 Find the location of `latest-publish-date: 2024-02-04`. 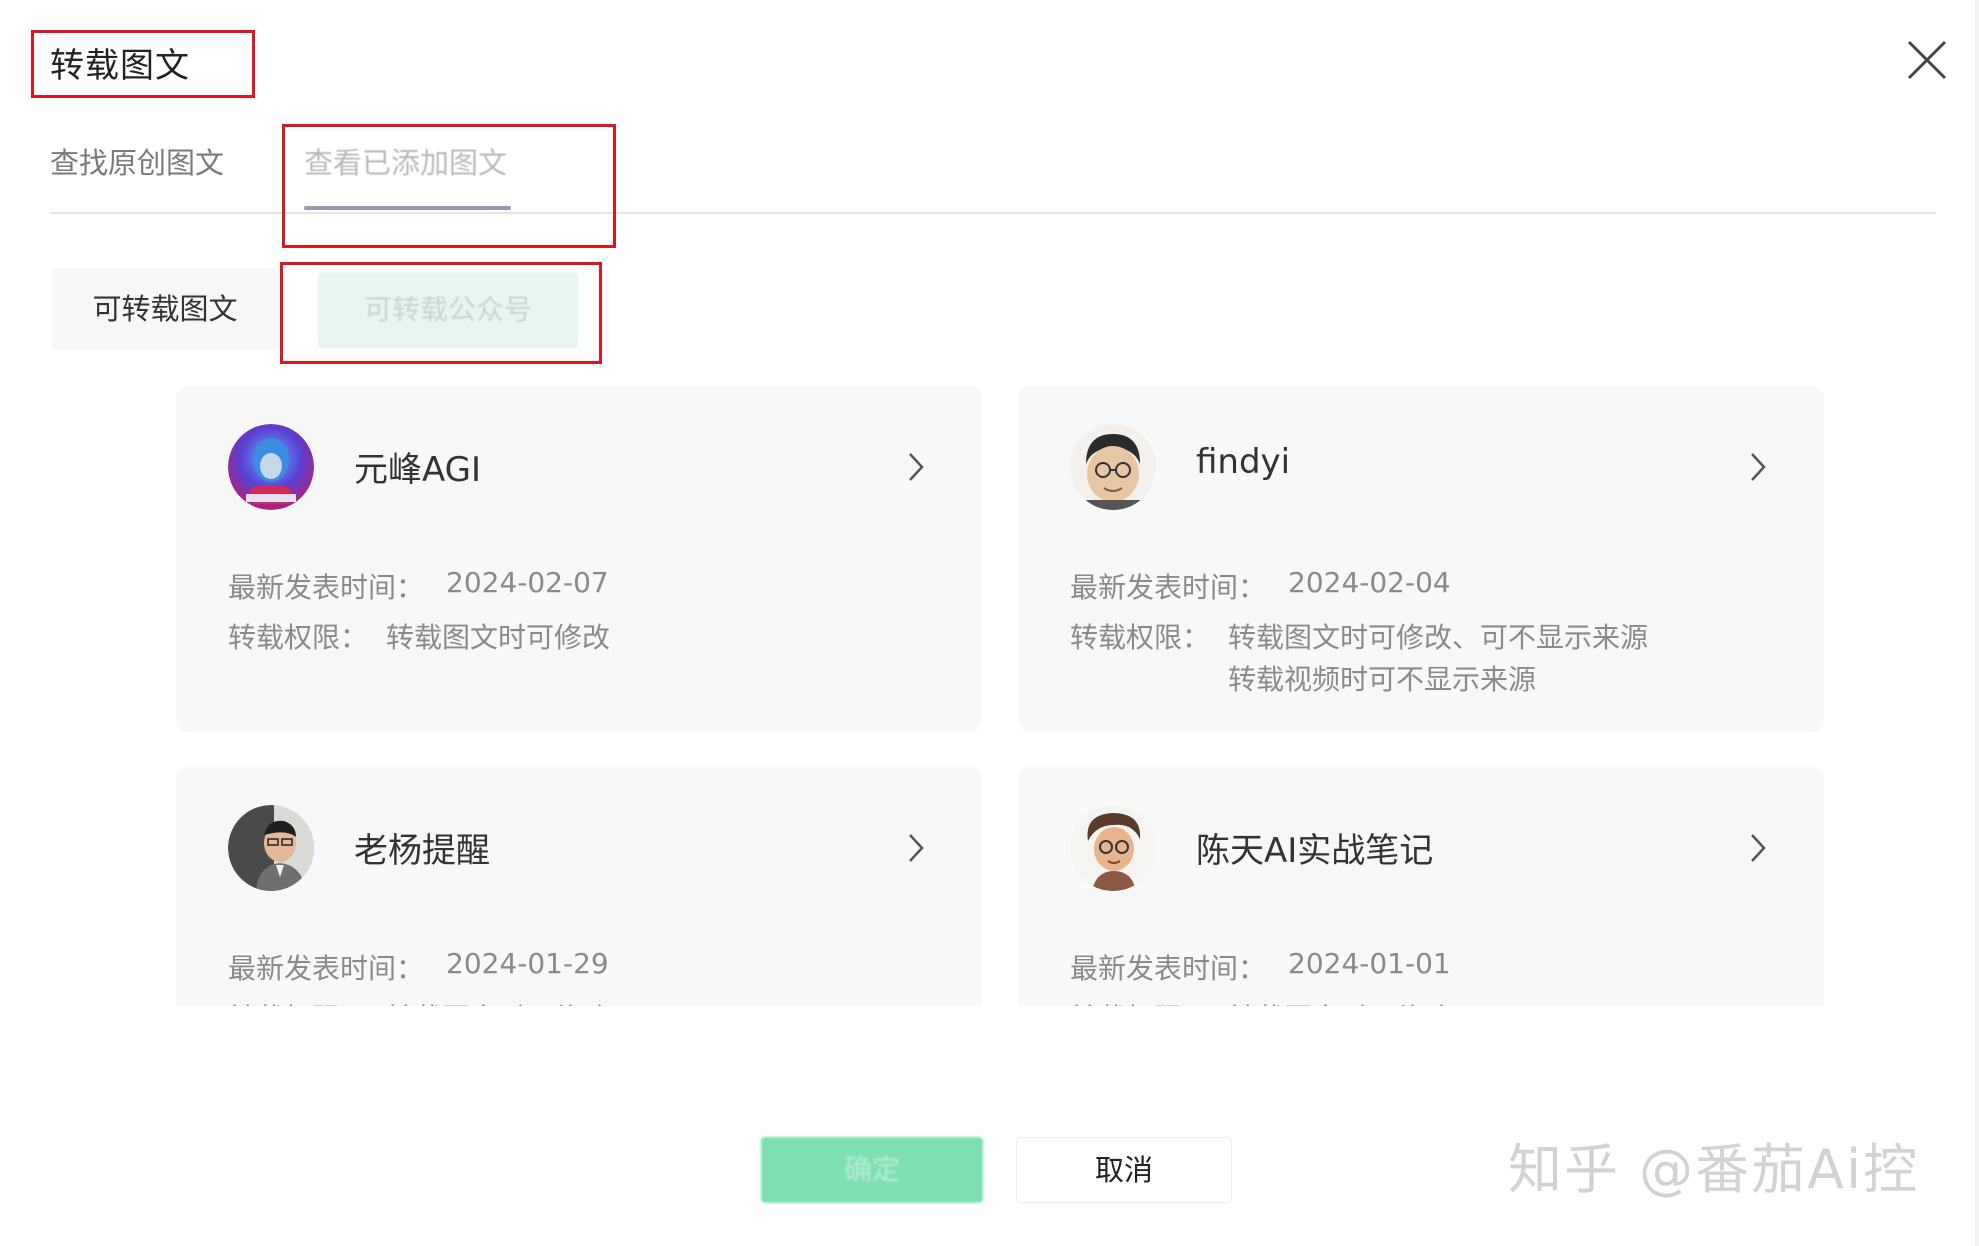

latest-publish-date: 2024-02-04 is located at coordinates (1369, 582).